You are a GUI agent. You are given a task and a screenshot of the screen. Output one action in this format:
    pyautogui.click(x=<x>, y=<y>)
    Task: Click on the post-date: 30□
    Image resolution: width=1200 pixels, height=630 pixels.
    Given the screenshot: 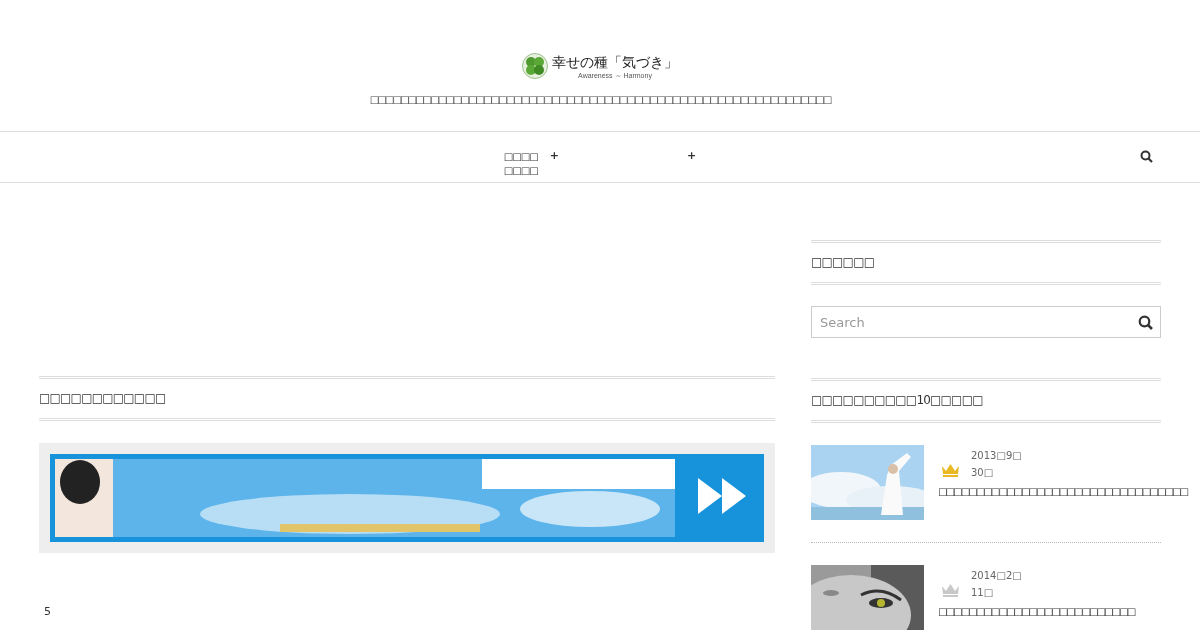 What is the action you would take?
    pyautogui.click(x=983, y=472)
    